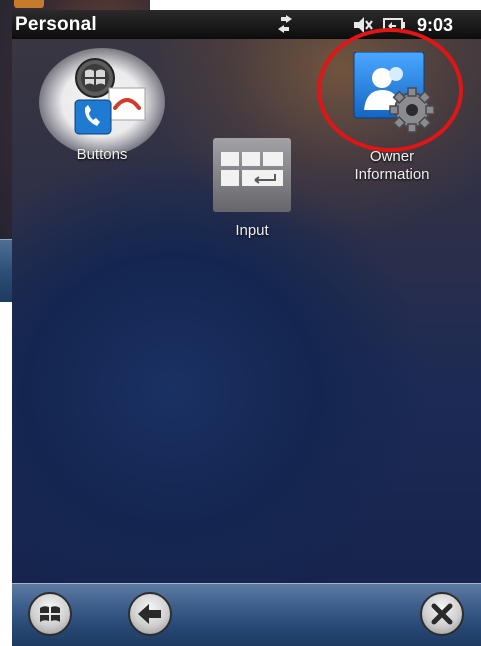  I want to click on app-tile-input: Input, so click(252, 189).